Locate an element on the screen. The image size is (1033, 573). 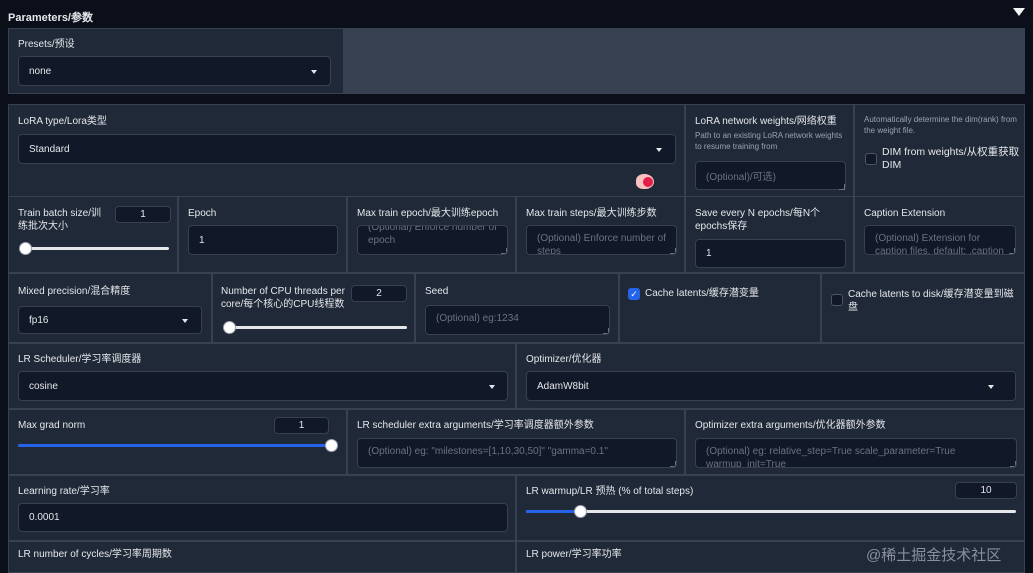
cache-latents-disk-label: Cache latents to disk/缓存潜变量到磁盘 is located at coordinates (931, 301).